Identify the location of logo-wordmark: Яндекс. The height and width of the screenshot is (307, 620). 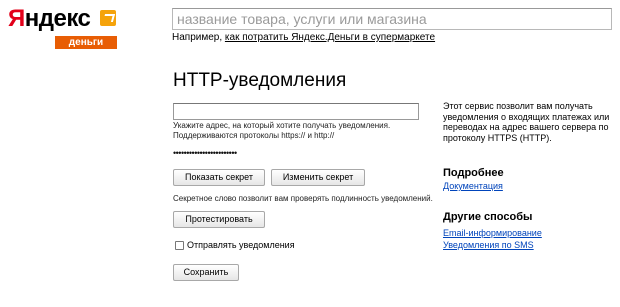
(49, 18).